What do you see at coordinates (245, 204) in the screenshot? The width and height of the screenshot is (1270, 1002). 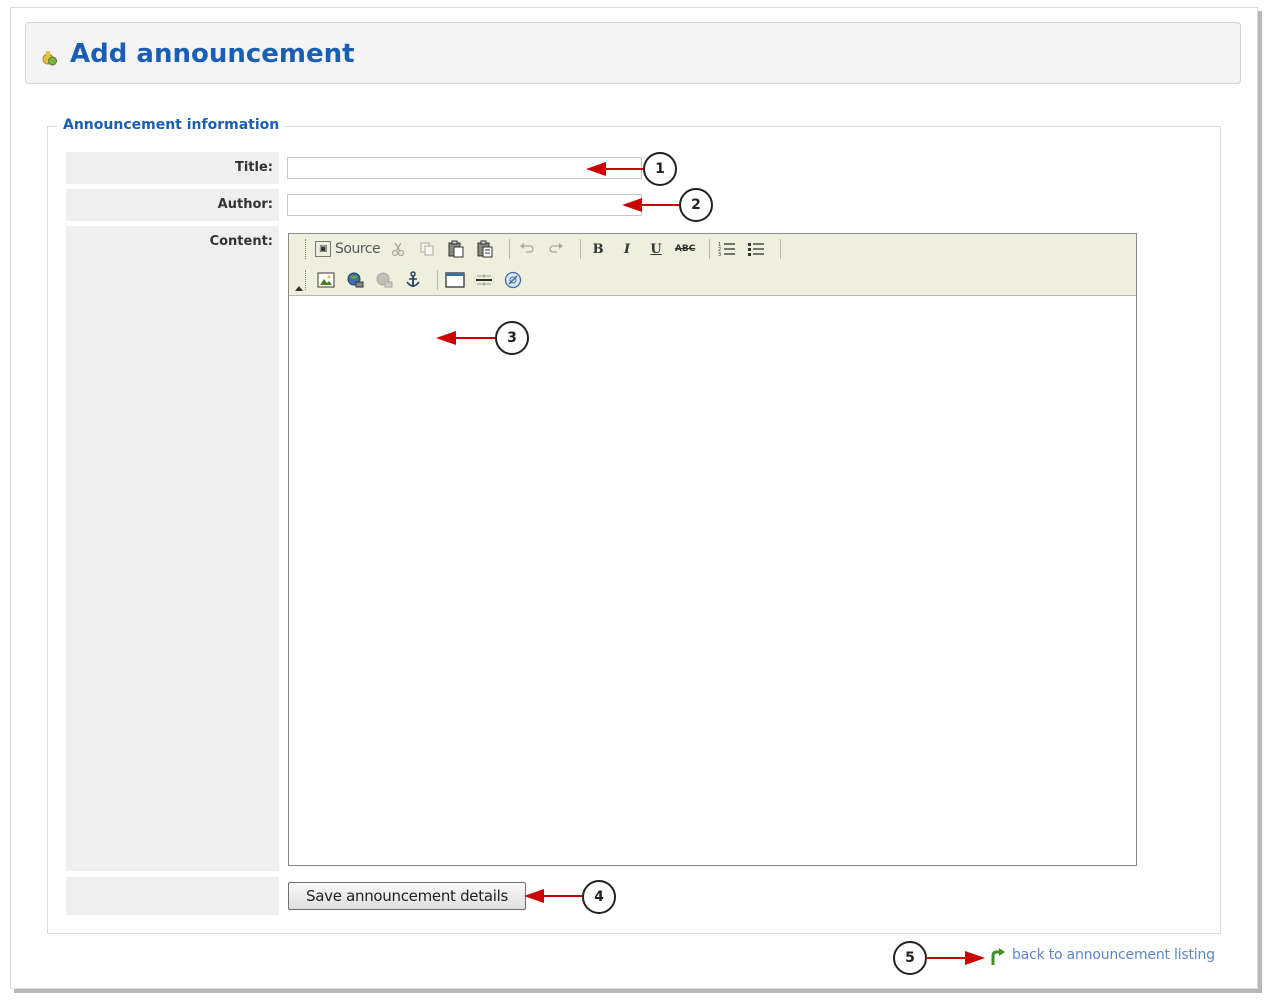 I see `author-label: Author:` at bounding box center [245, 204].